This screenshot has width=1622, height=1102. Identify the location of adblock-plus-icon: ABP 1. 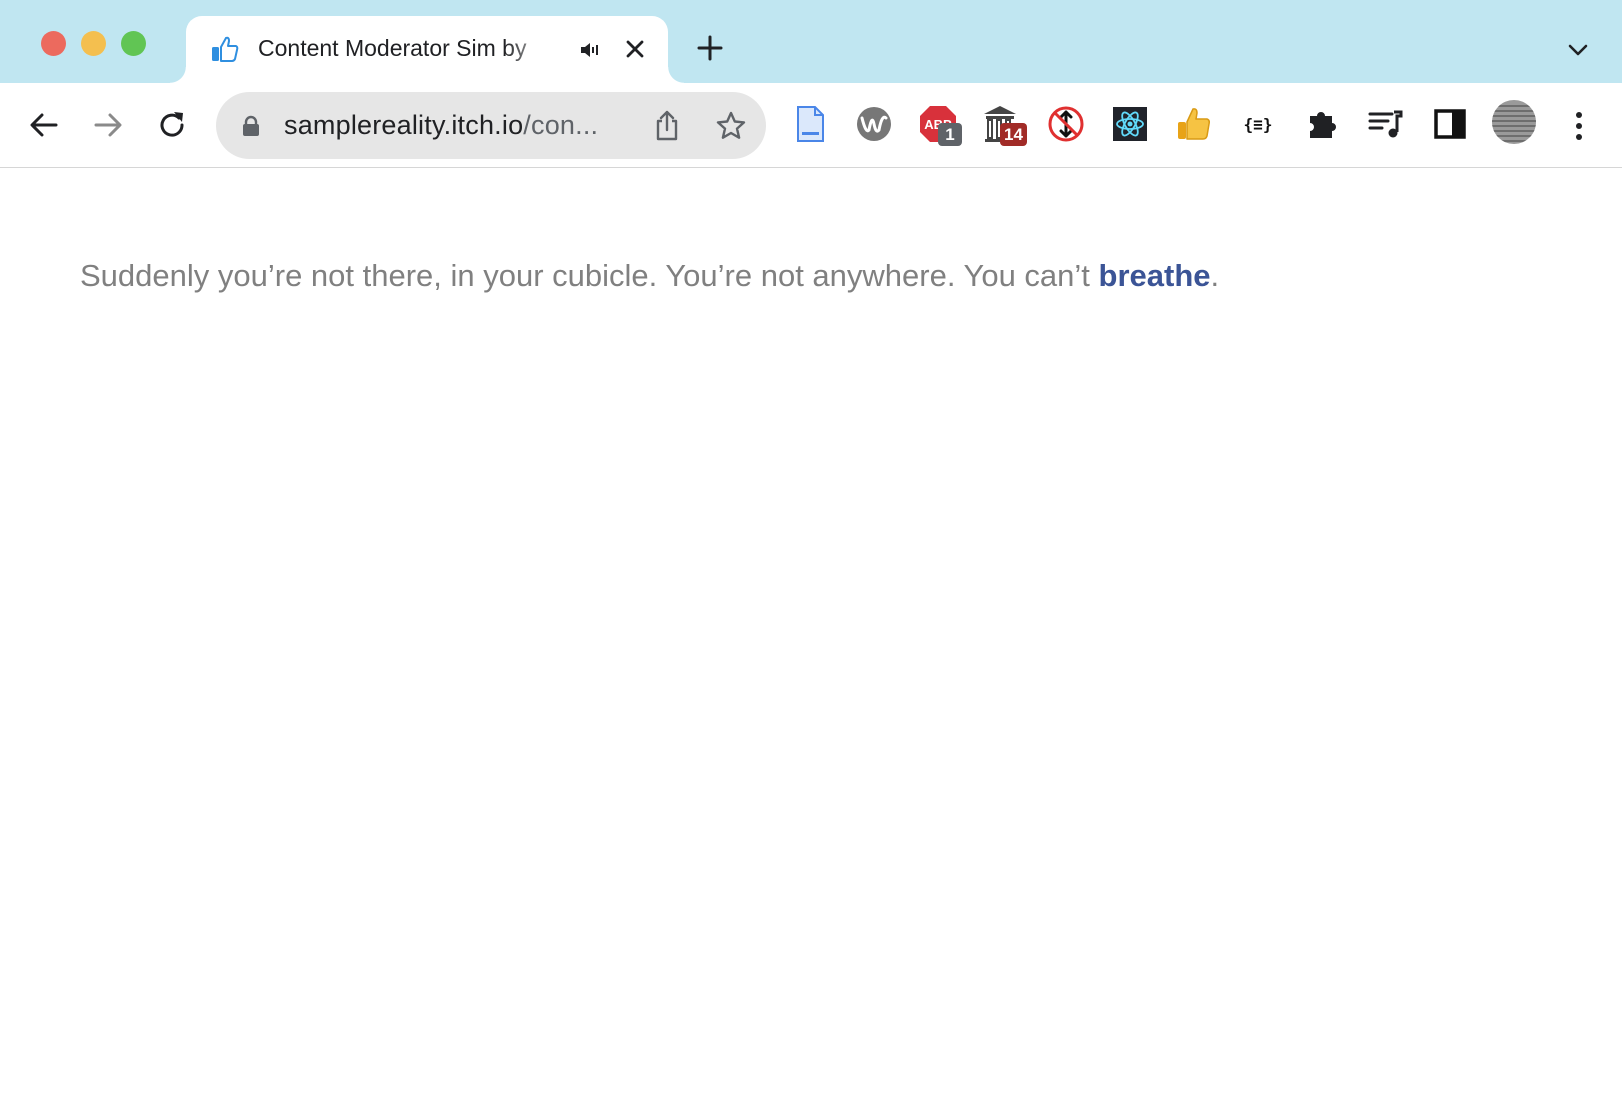
(942, 128).